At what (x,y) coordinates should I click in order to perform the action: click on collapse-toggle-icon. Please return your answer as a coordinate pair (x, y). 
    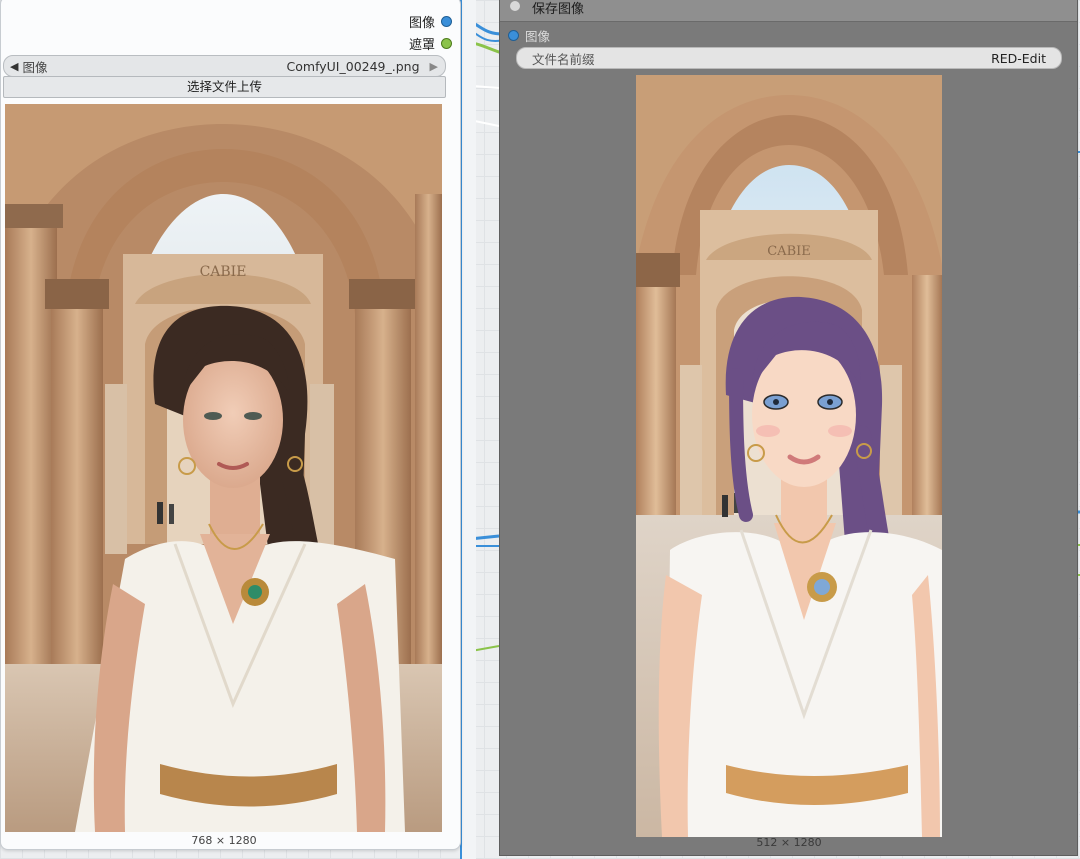
    Looking at the image, I should click on (515, 6).